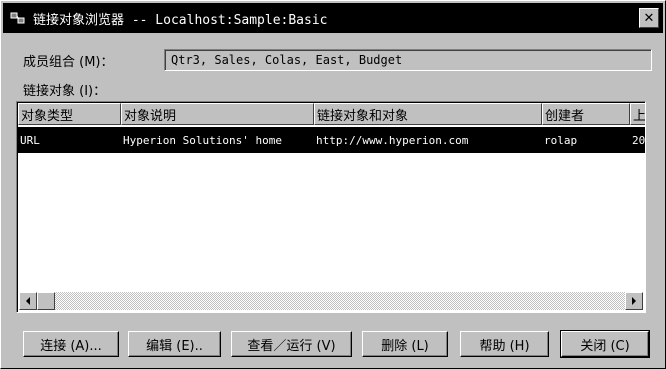 This screenshot has width=666, height=369. What do you see at coordinates (291, 344) in the screenshot?
I see `view-run-button: 查看／运行 (V)` at bounding box center [291, 344].